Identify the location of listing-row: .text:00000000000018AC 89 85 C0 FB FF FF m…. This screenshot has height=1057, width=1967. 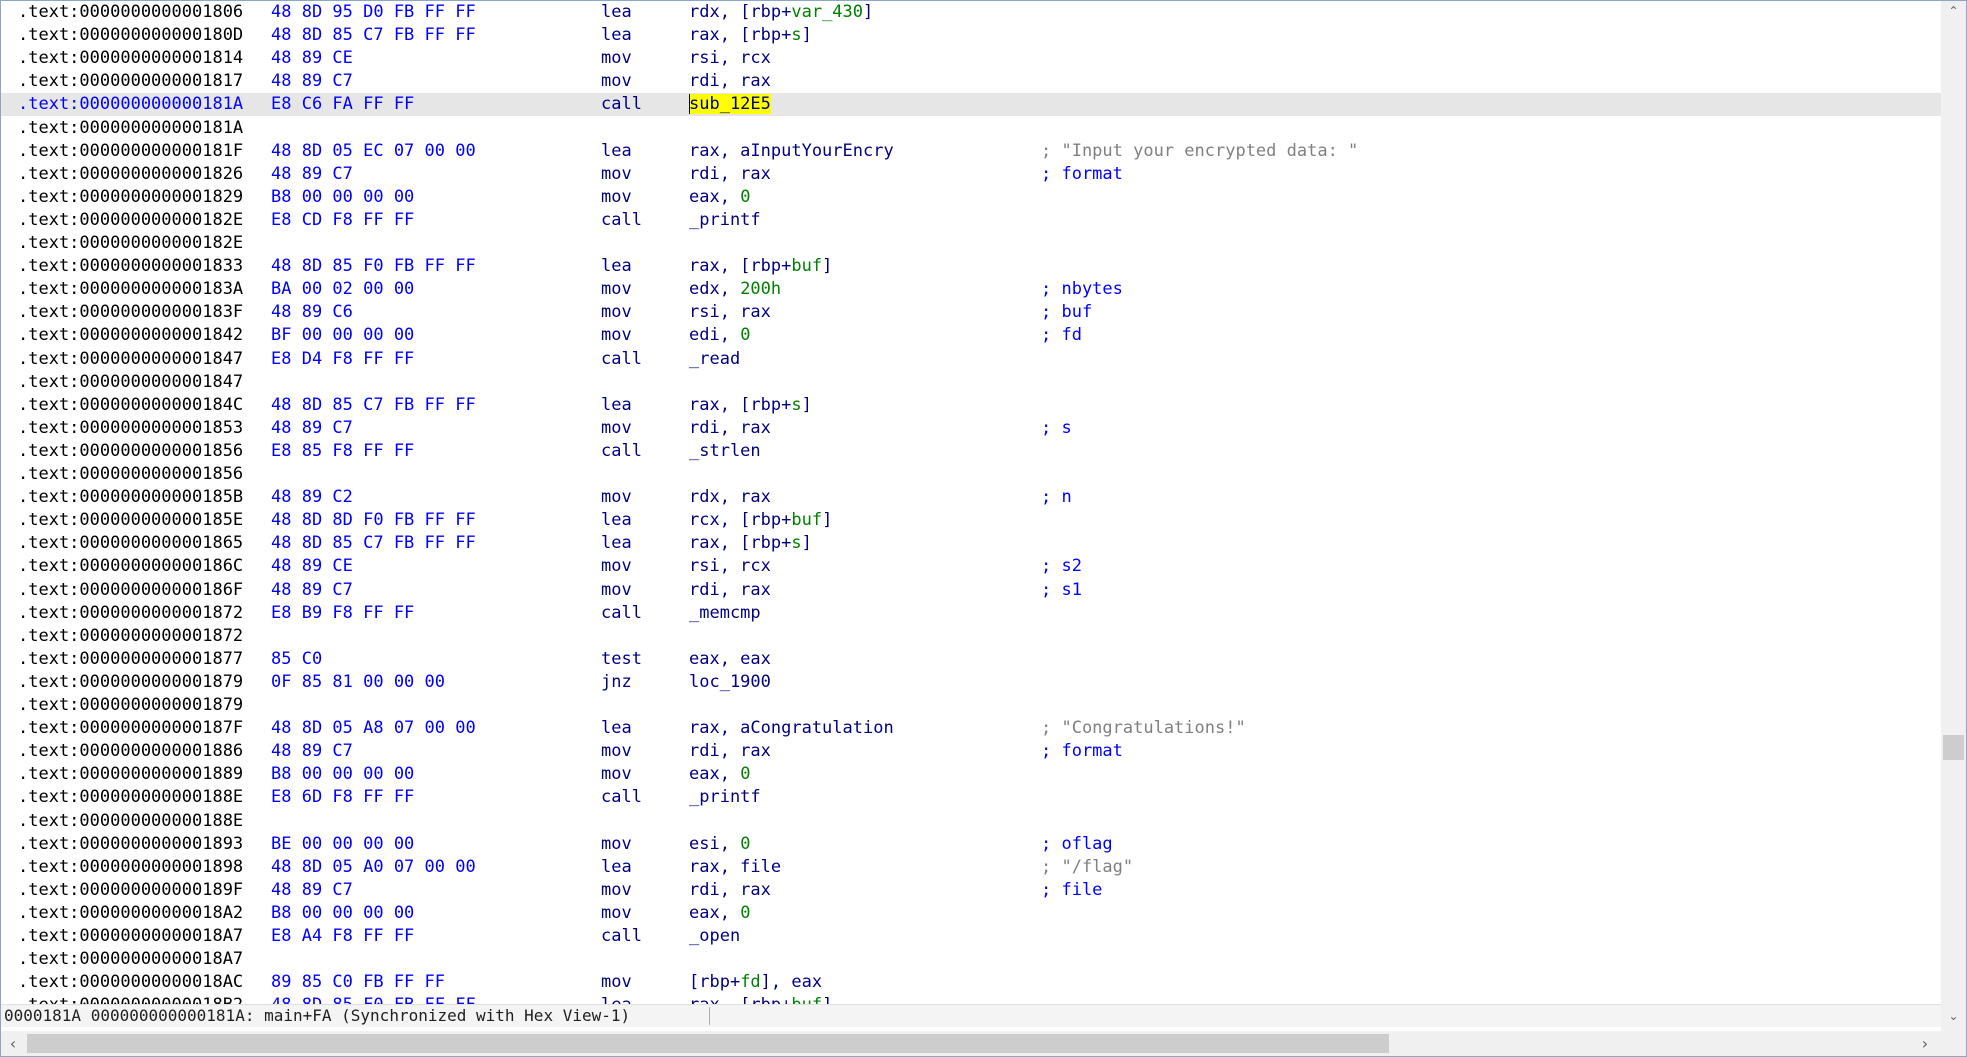
(971, 982).